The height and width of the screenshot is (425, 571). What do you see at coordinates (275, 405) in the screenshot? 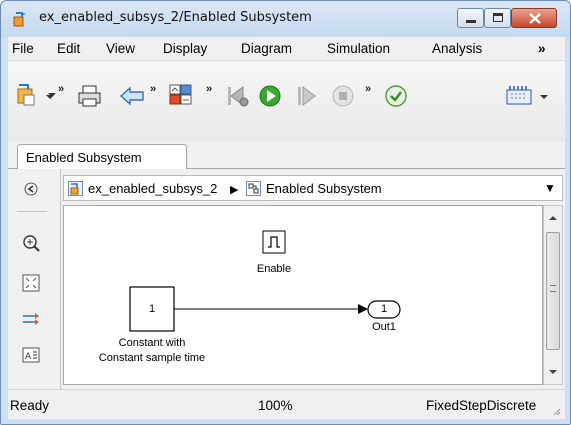
I see `status-zoom: 100%` at bounding box center [275, 405].